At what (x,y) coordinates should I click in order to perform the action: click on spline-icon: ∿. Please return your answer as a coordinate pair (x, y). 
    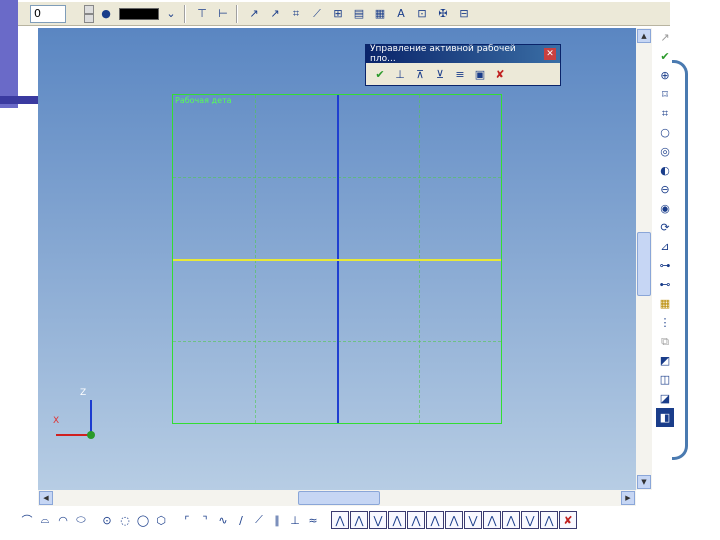
    Looking at the image, I should click on (223, 520).